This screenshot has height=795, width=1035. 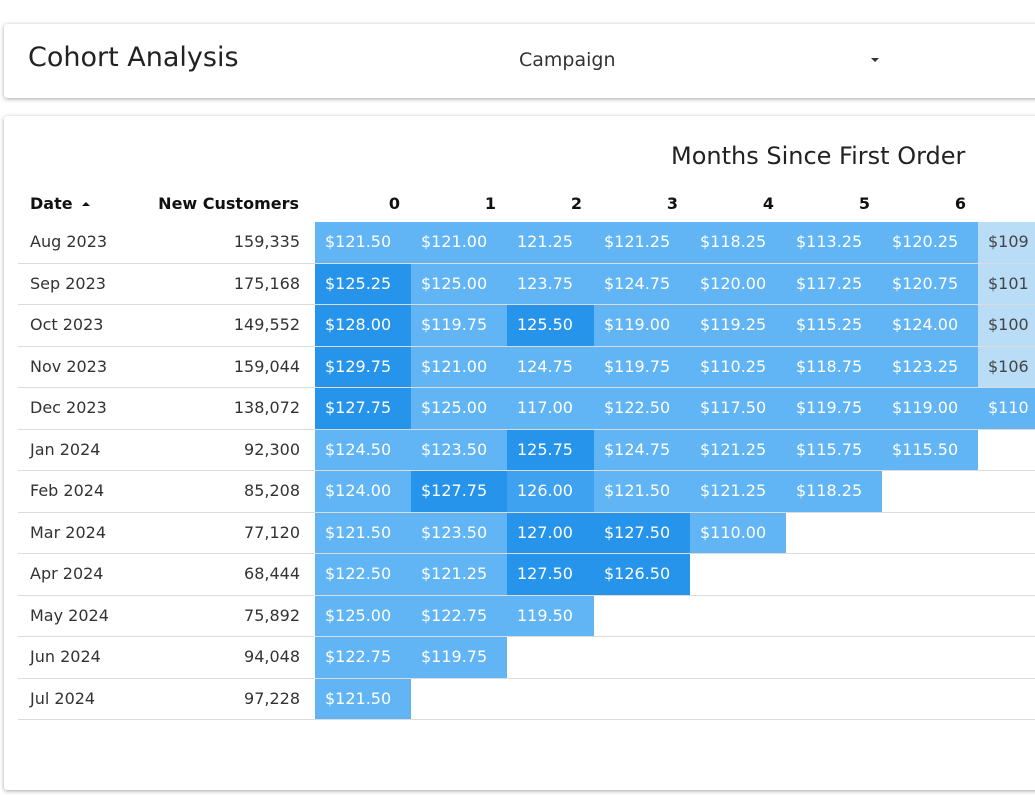 What do you see at coordinates (875, 60) in the screenshot?
I see `caret-down-icon` at bounding box center [875, 60].